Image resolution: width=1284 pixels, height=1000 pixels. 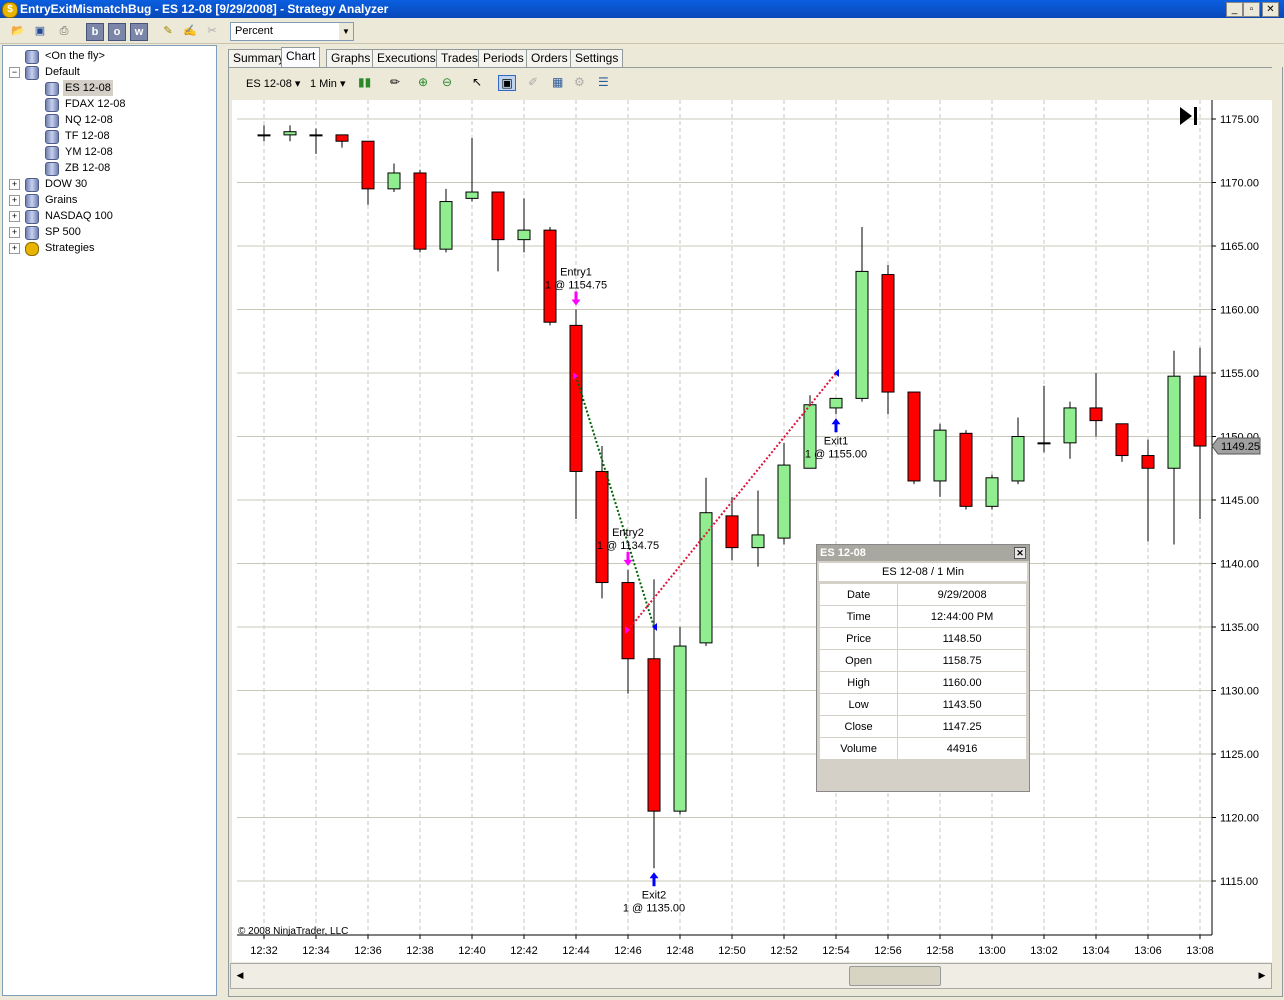 What do you see at coordinates (168, 31) in the screenshot?
I see `strategy-icon: ✎` at bounding box center [168, 31].